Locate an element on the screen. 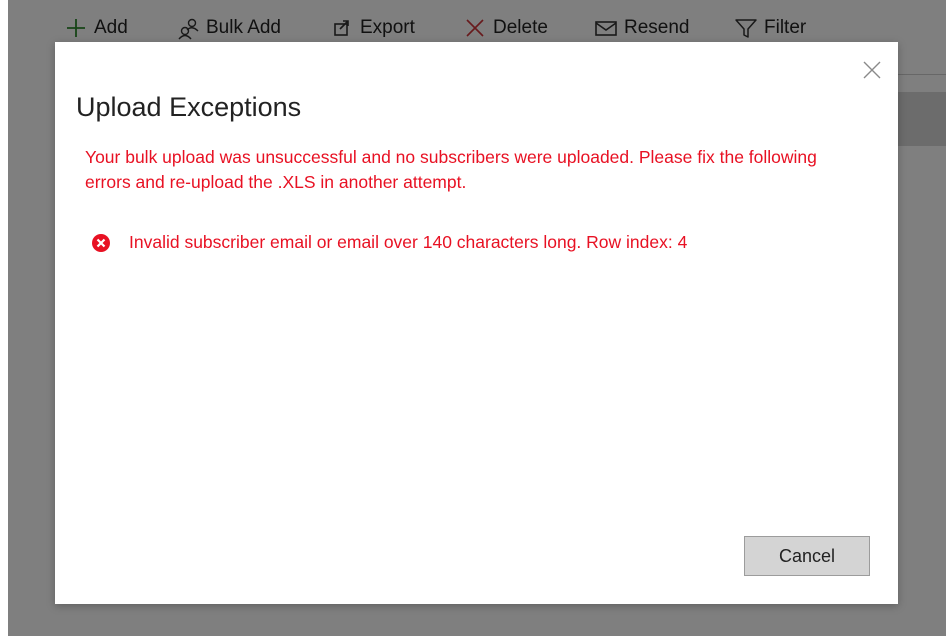  close-icon is located at coordinates (872, 70).